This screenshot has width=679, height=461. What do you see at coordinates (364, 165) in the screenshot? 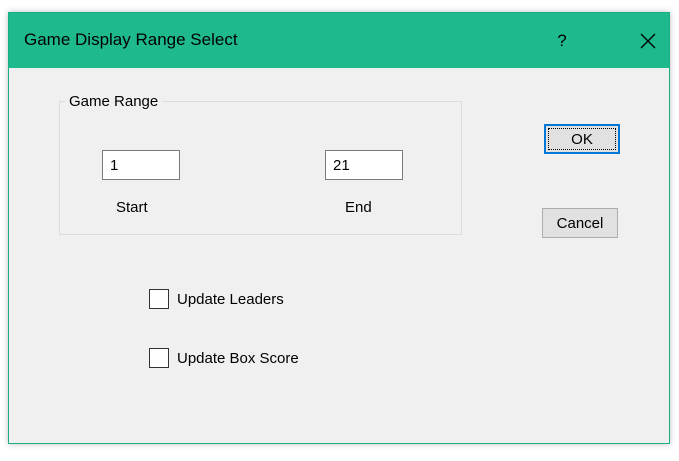
I see `end-game-input` at bounding box center [364, 165].